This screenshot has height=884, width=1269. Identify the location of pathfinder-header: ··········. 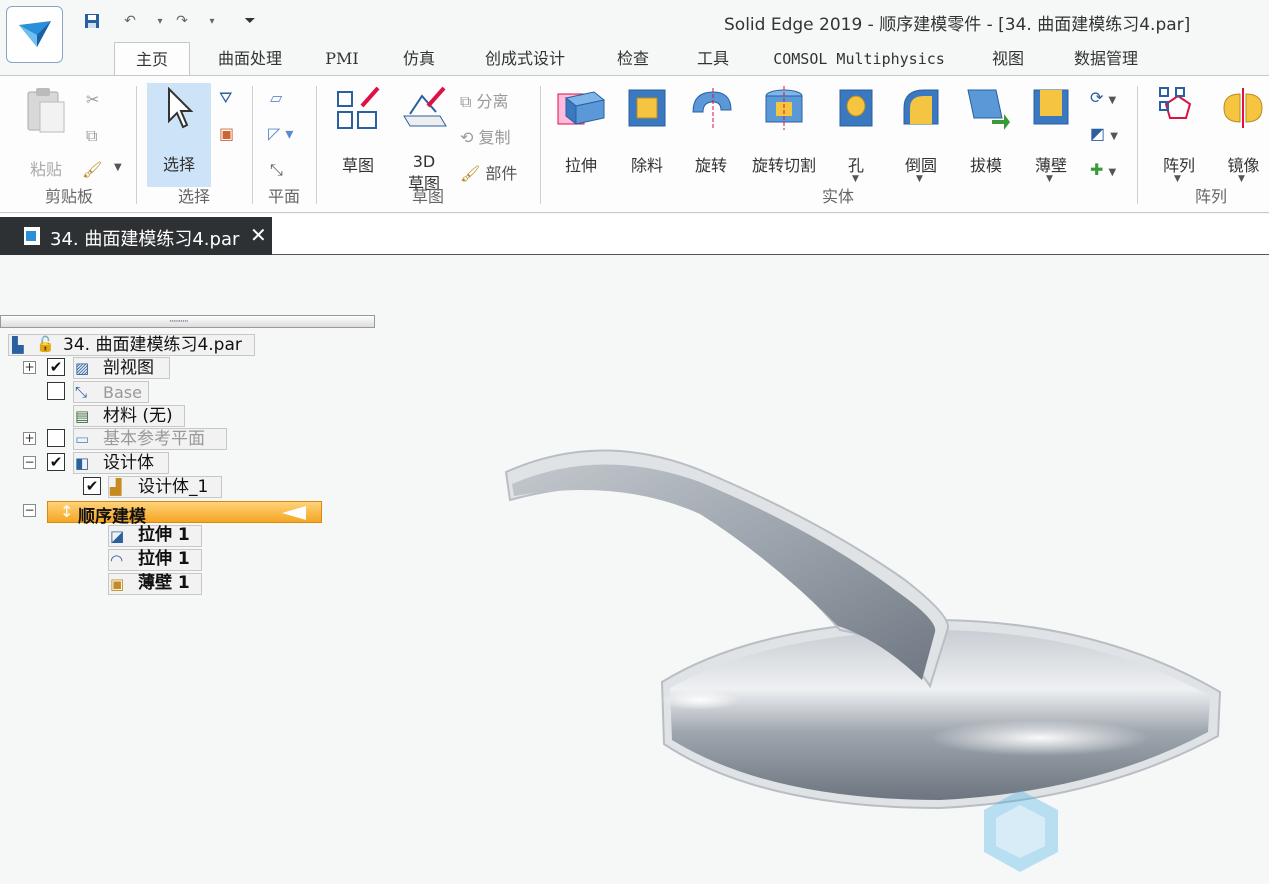
(187, 321).